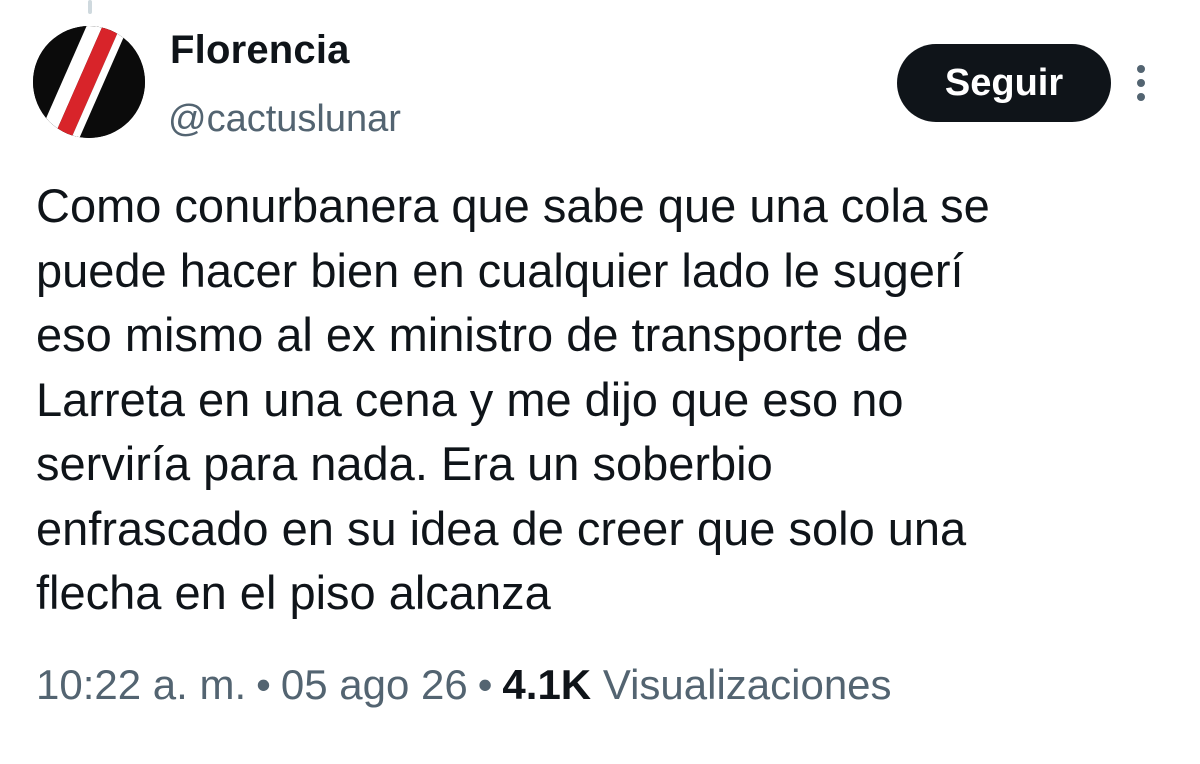 Image resolution: width=1200 pixels, height=764 pixels. Describe the element at coordinates (90, 7) in the screenshot. I see `thread-connector-line` at that location.